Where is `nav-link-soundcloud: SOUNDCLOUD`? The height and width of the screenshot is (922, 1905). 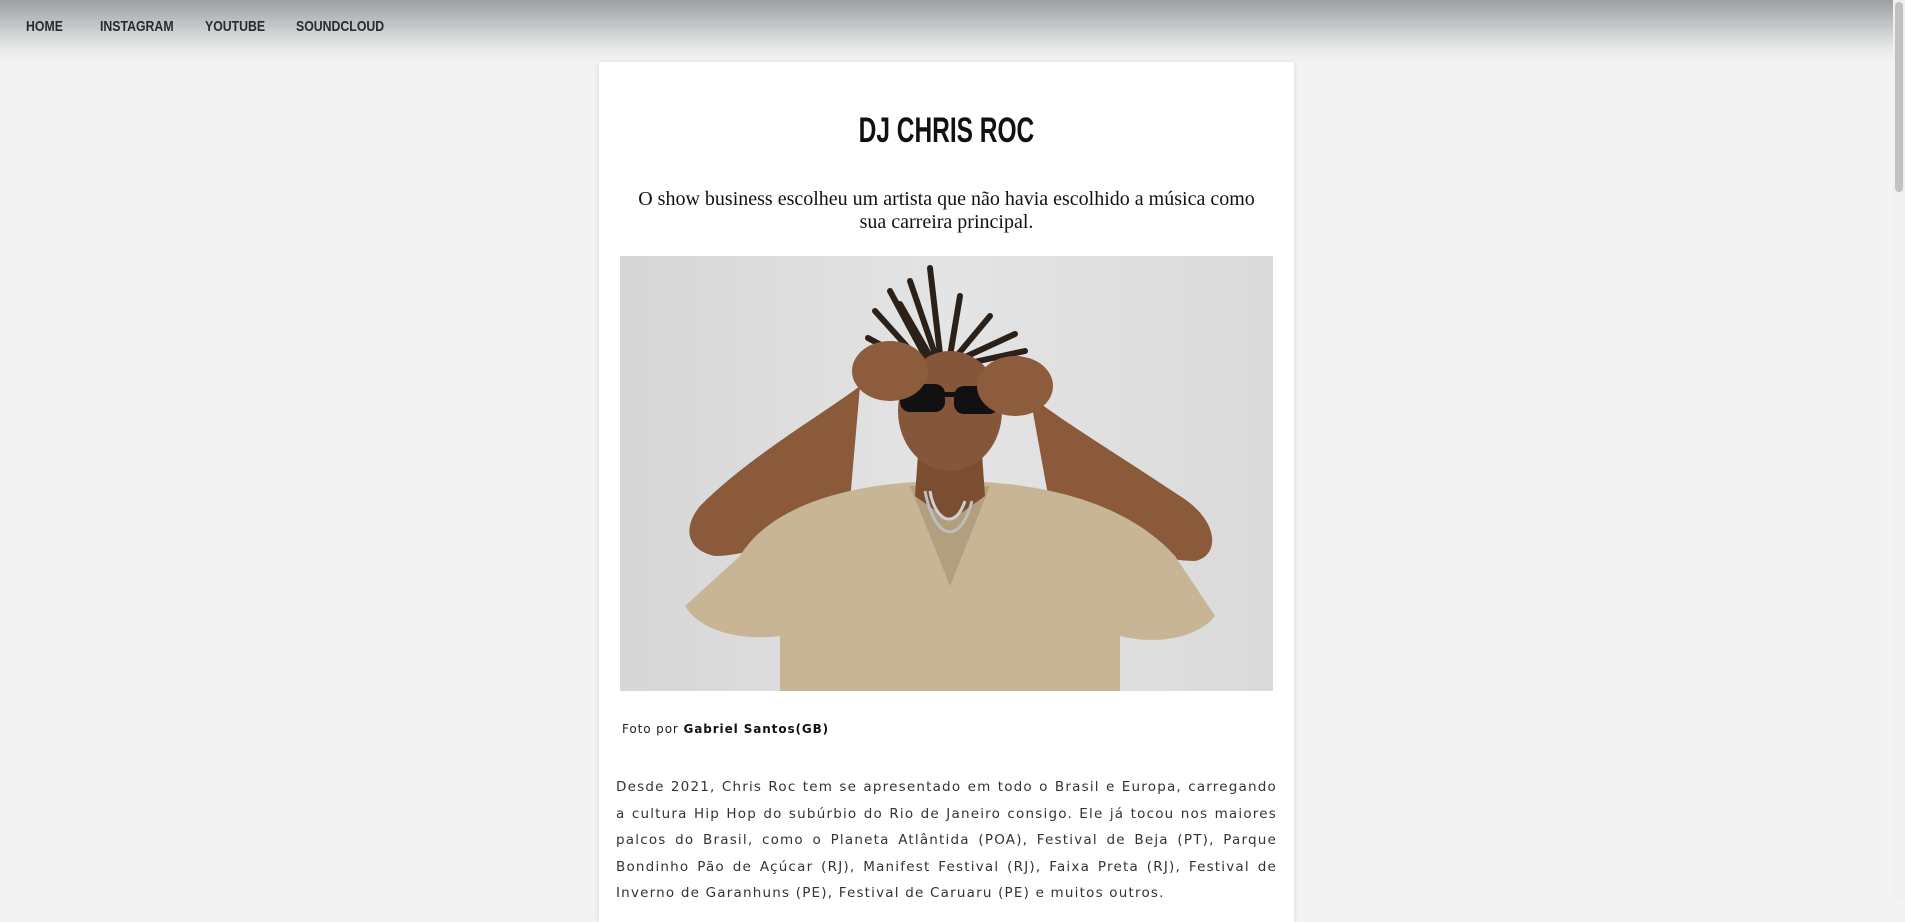
nav-link-soundcloud: SOUNDCLOUD is located at coordinates (340, 27).